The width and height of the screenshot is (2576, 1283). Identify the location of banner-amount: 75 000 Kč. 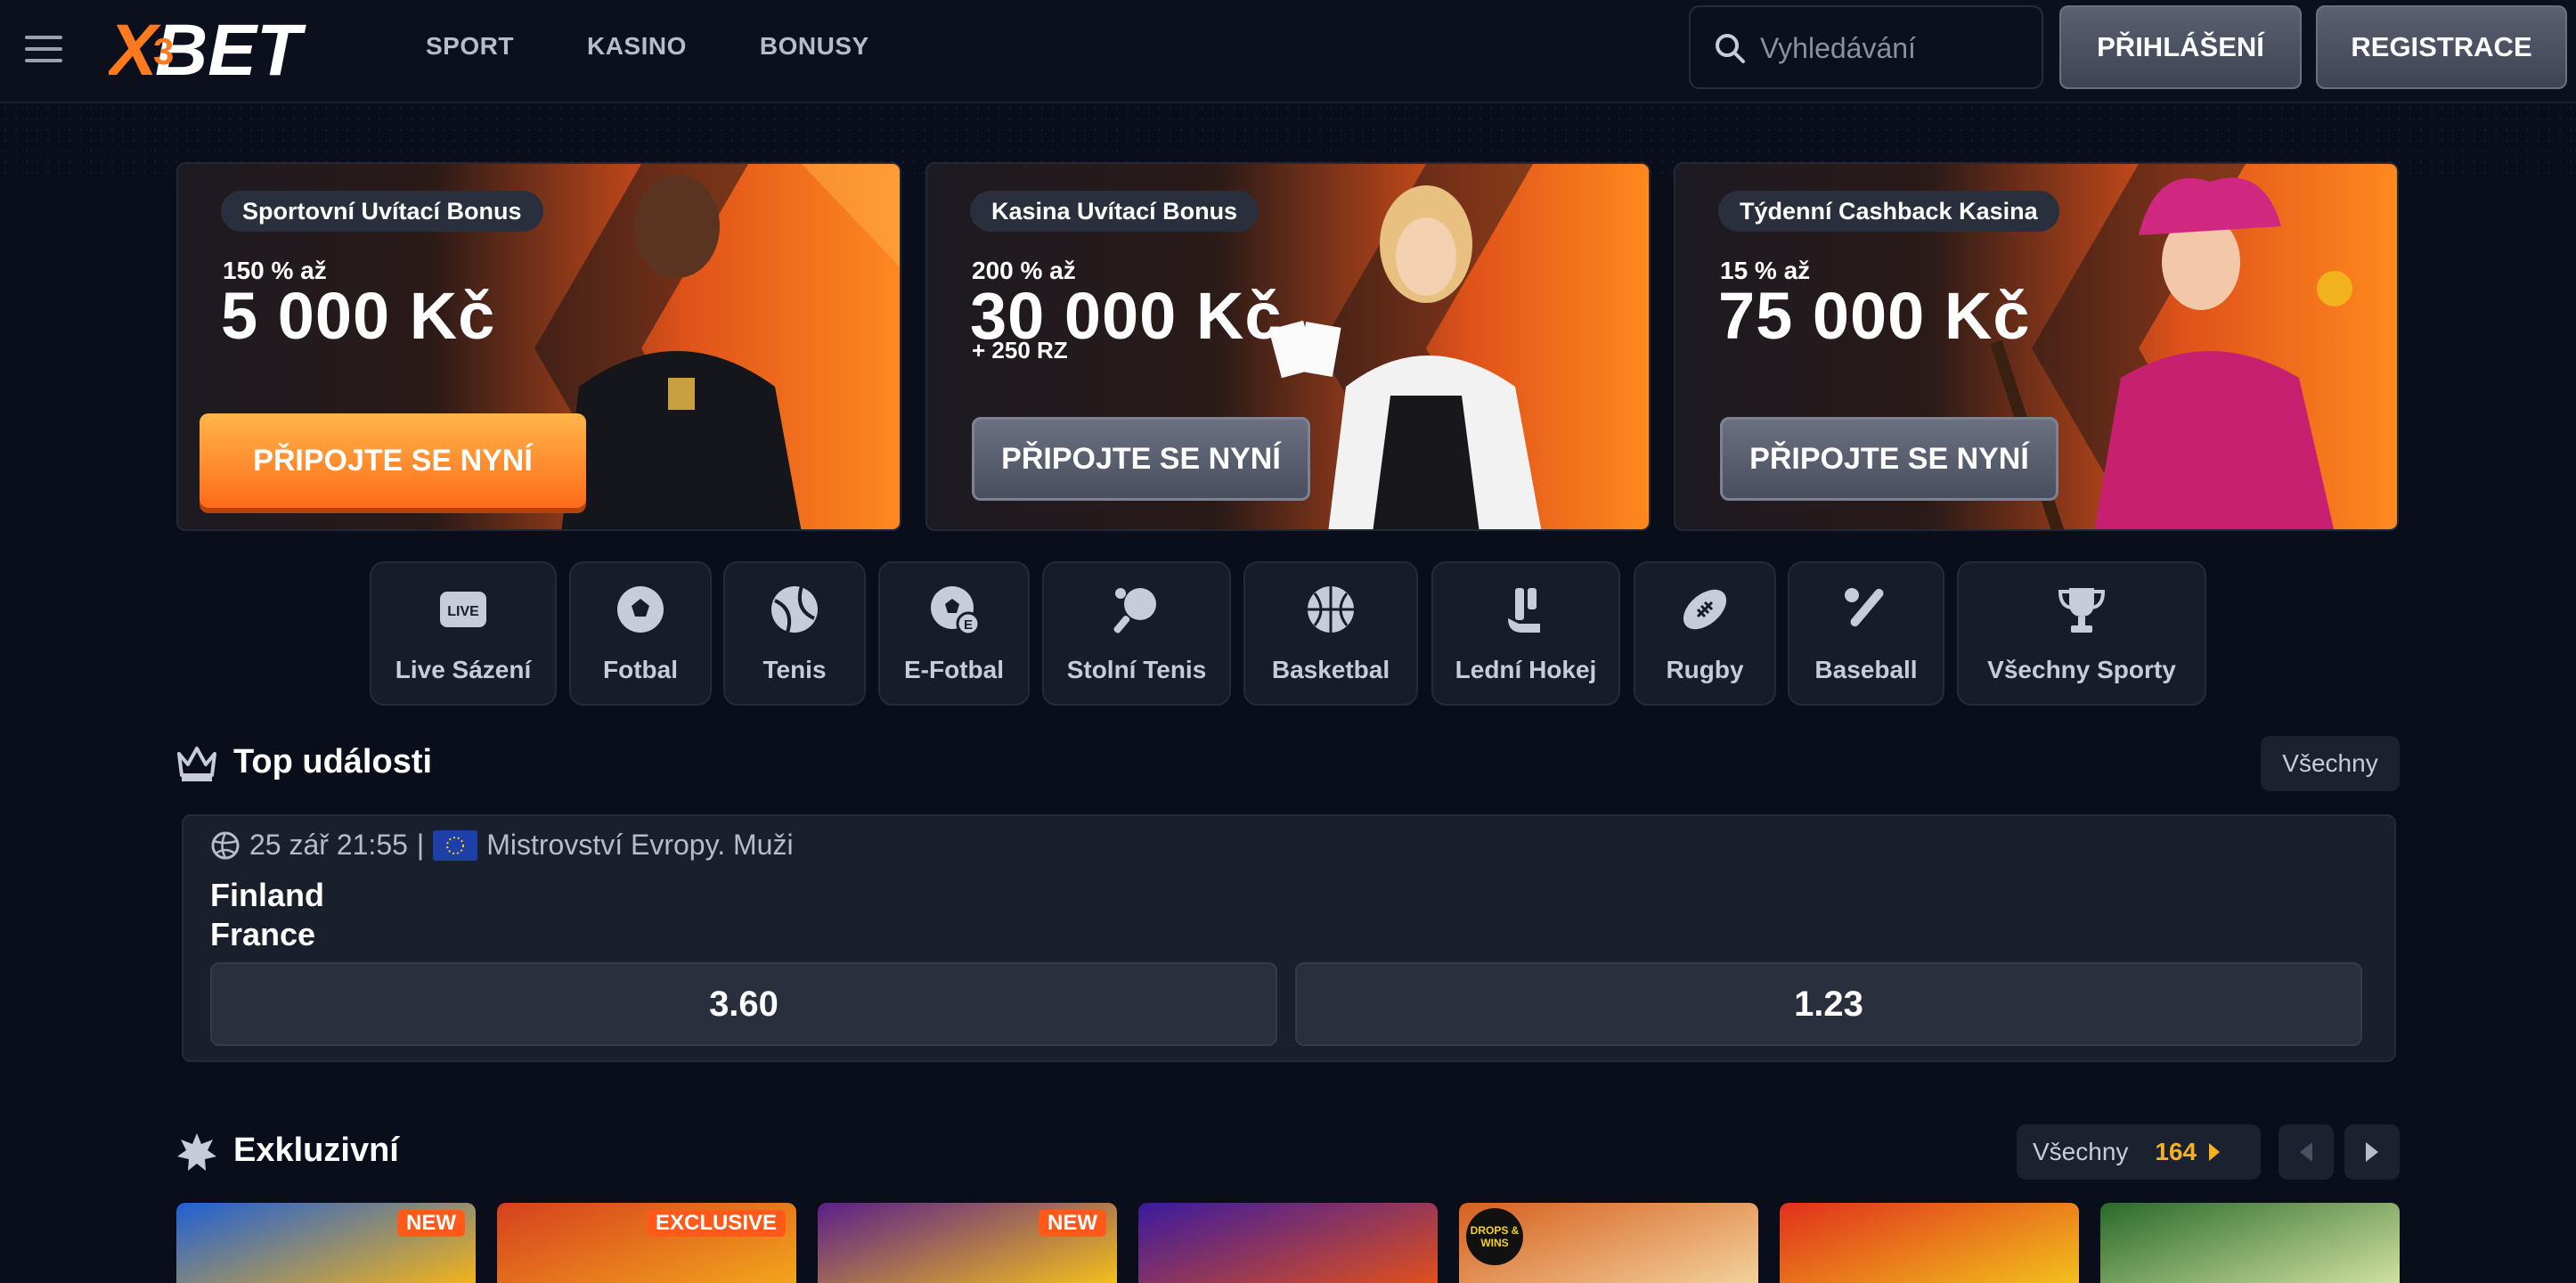
(1874, 316).